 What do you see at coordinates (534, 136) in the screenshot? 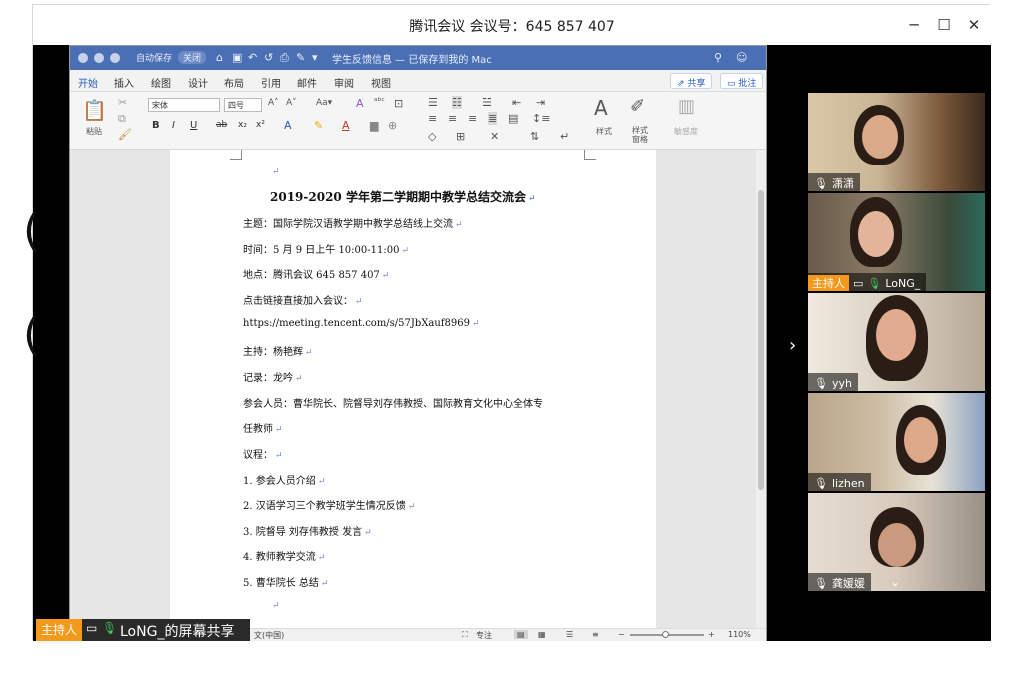
I see `sort-icon: ⇅` at bounding box center [534, 136].